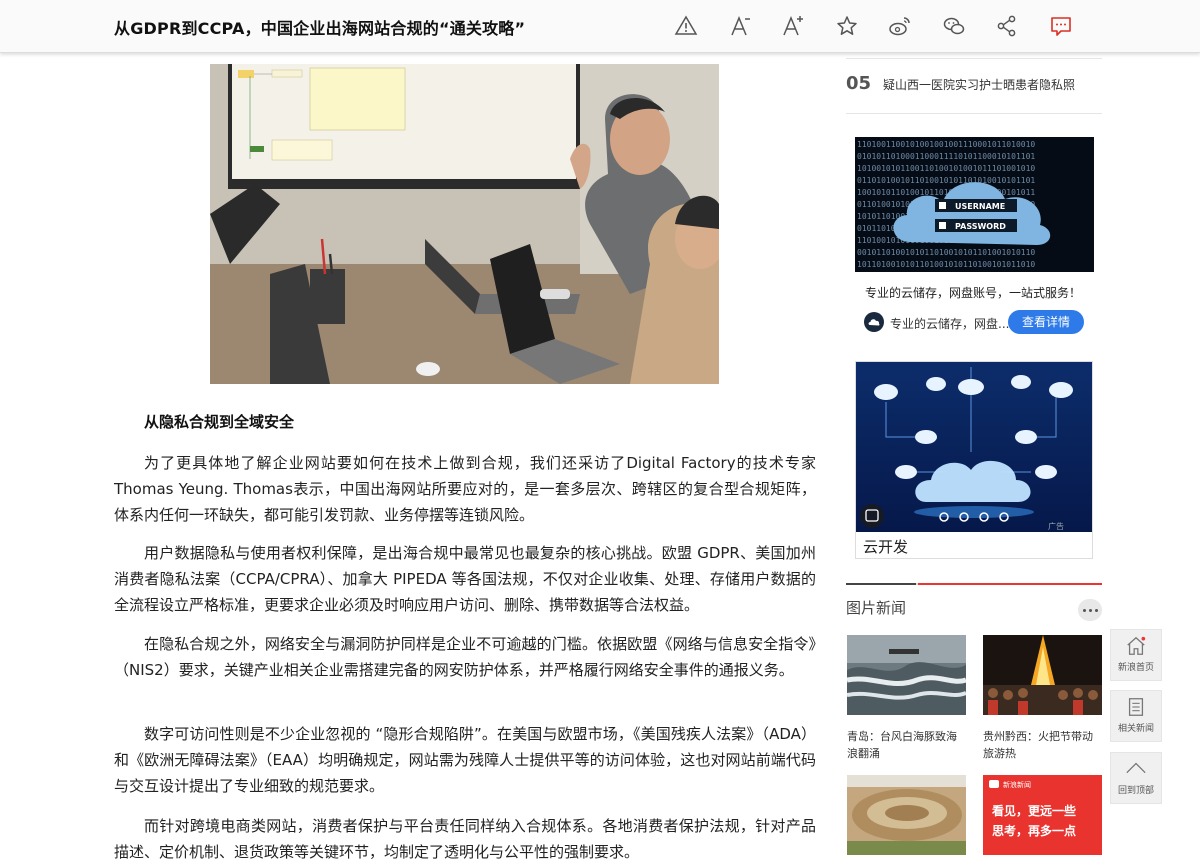 Image resolution: width=1200 pixels, height=864 pixels. I want to click on document-icon, so click(1136, 707).